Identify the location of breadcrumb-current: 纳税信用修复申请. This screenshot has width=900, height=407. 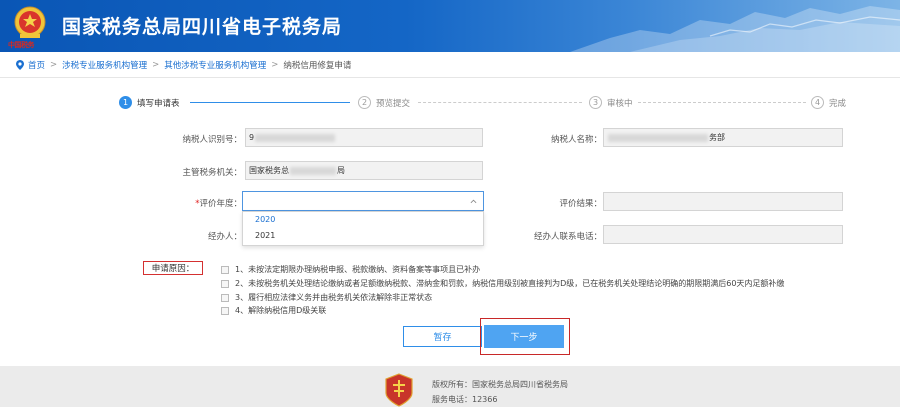
(317, 65).